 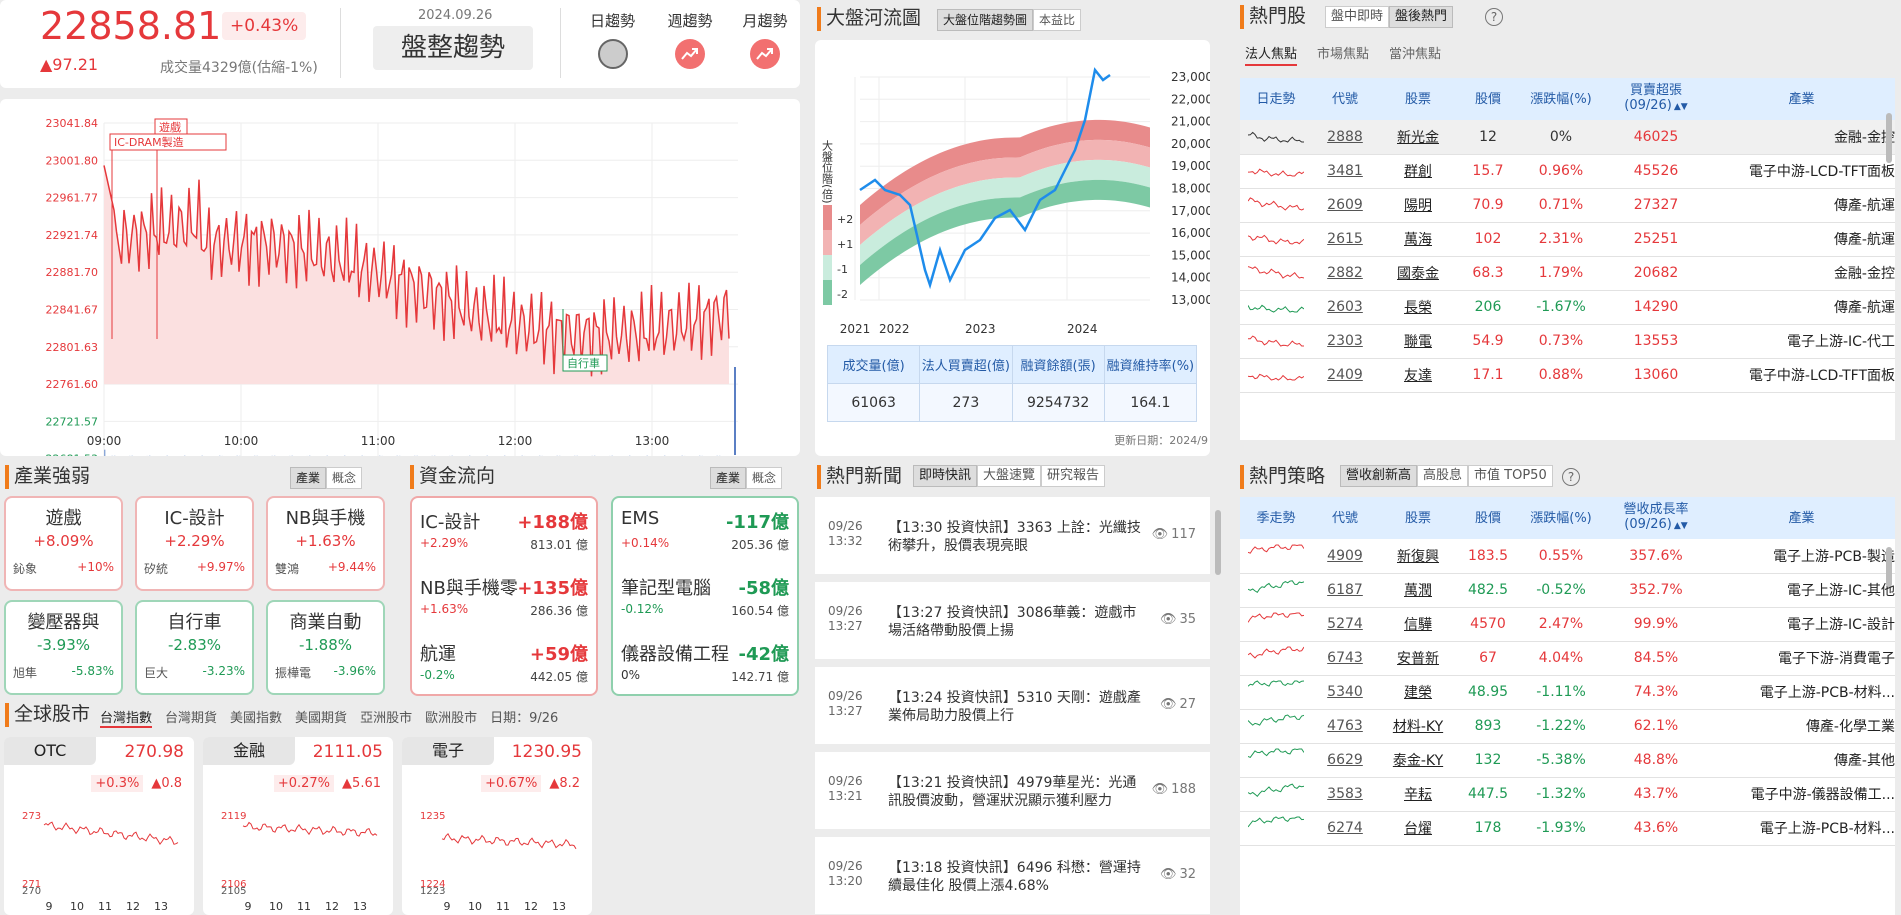 I want to click on news-headline: 【13:30 投資快訊】3363 上詮：光纖技術攀升，股價表現亮眼, so click(x=1018, y=537).